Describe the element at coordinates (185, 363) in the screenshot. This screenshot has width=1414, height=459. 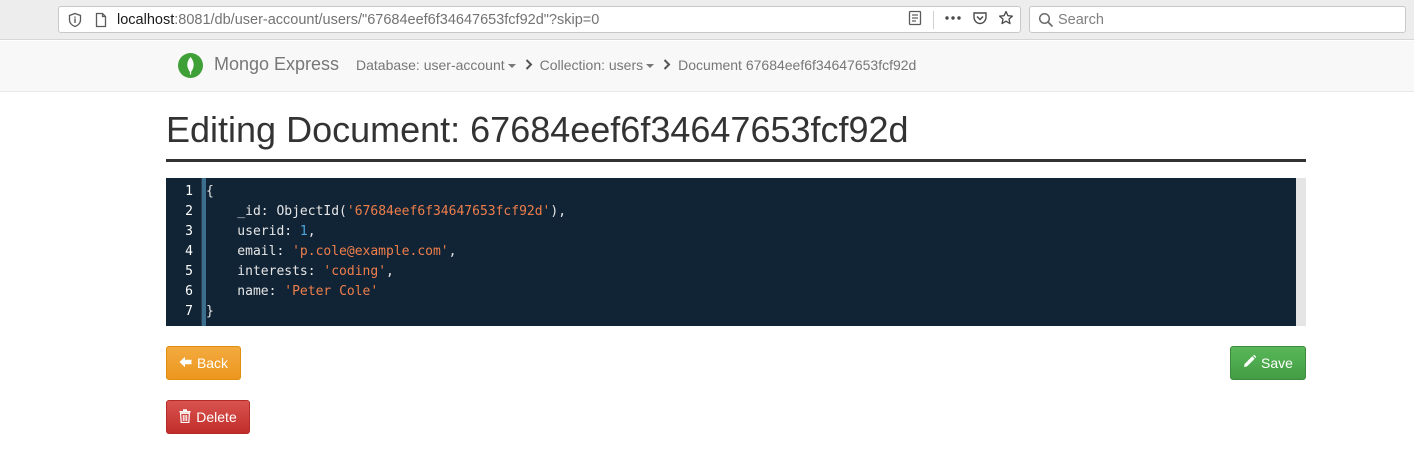
I see `arrow-left-icon` at that location.